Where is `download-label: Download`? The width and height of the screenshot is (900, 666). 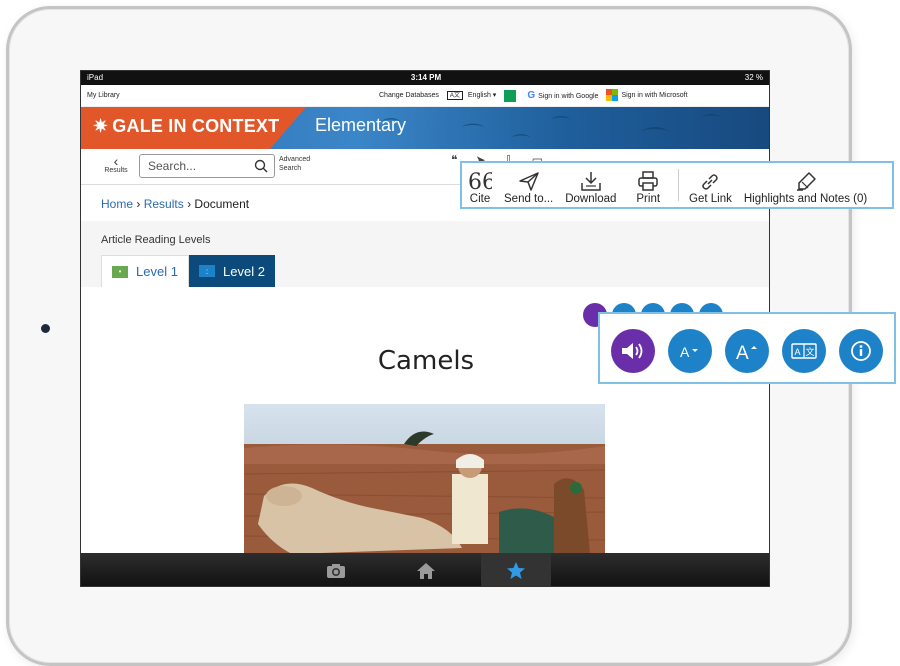 download-label: Download is located at coordinates (591, 199).